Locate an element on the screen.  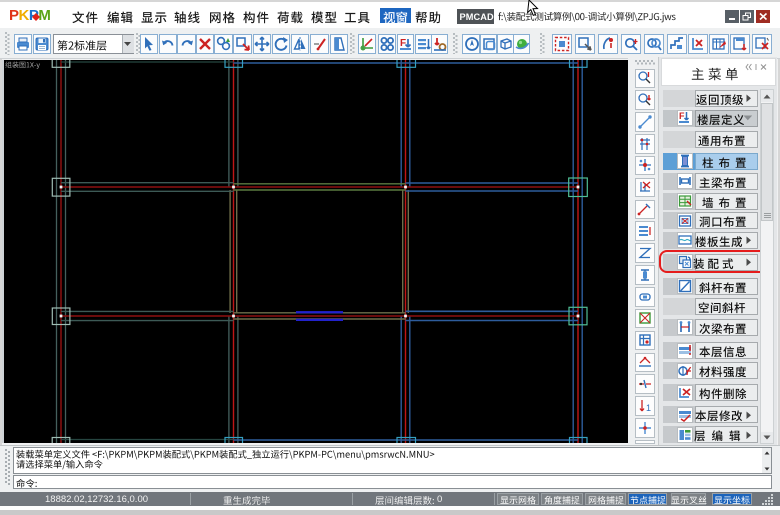
svg-text: 1 is located at coordinates (648, 408).